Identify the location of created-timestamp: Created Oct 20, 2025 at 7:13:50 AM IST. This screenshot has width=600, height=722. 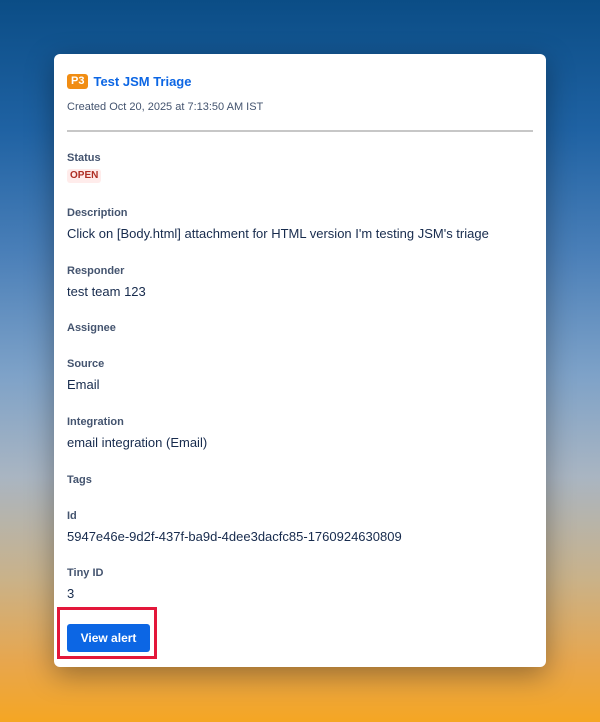
(165, 107).